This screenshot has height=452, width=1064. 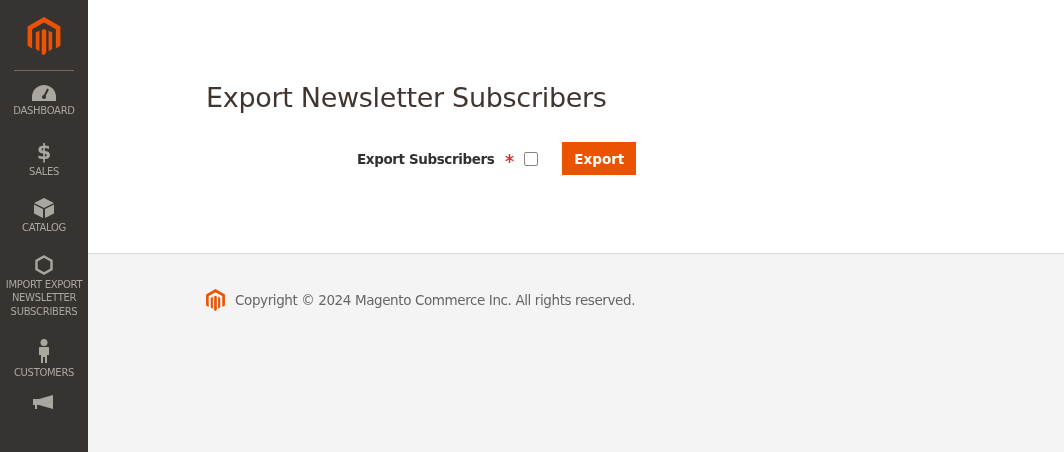 I want to click on page-title: Export Newsletter Subscribers, so click(x=407, y=98).